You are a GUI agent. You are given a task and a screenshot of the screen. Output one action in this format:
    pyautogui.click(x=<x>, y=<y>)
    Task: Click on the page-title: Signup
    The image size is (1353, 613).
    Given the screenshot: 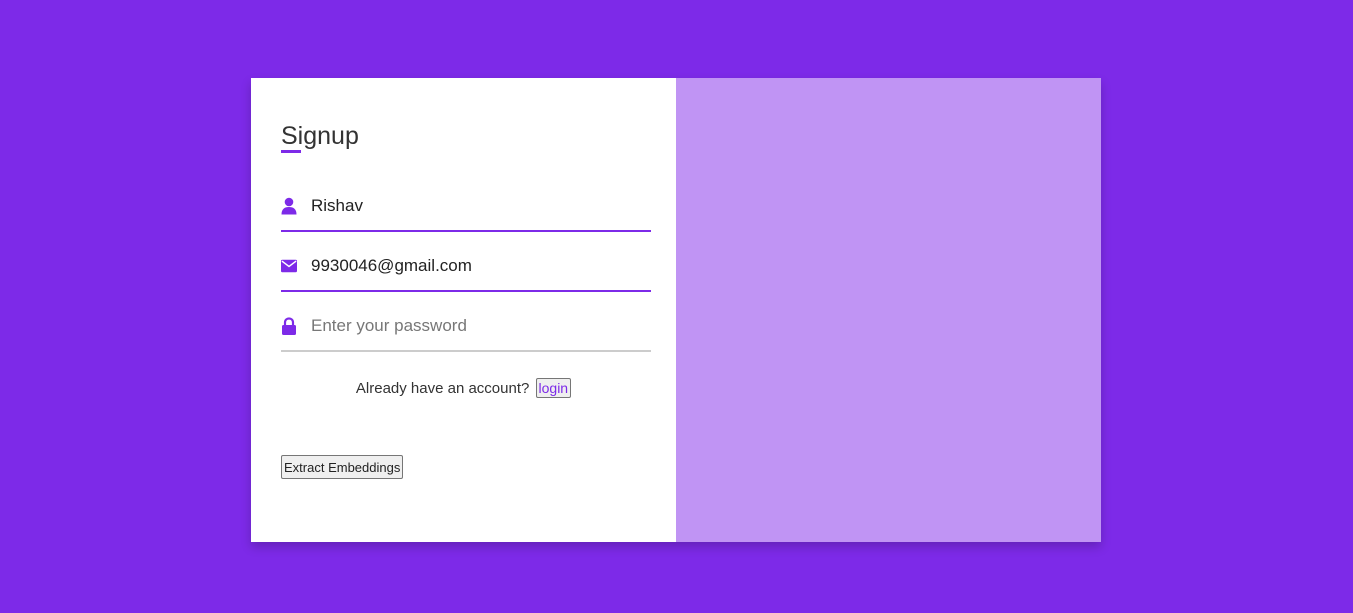 What is the action you would take?
    pyautogui.click(x=320, y=136)
    